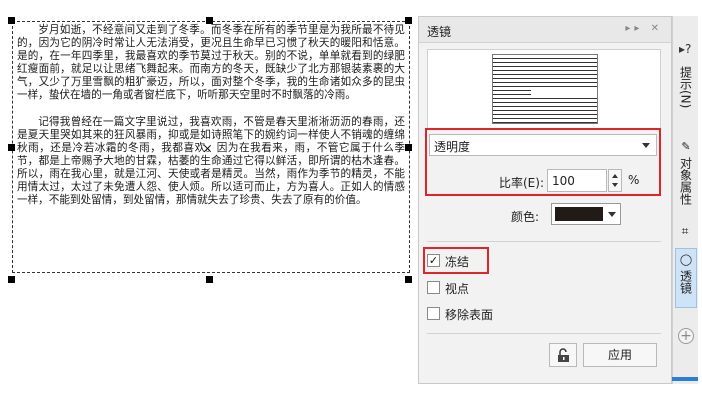 This screenshot has height=400, width=702. I want to click on selection-handle-top-center, so click(209, 20).